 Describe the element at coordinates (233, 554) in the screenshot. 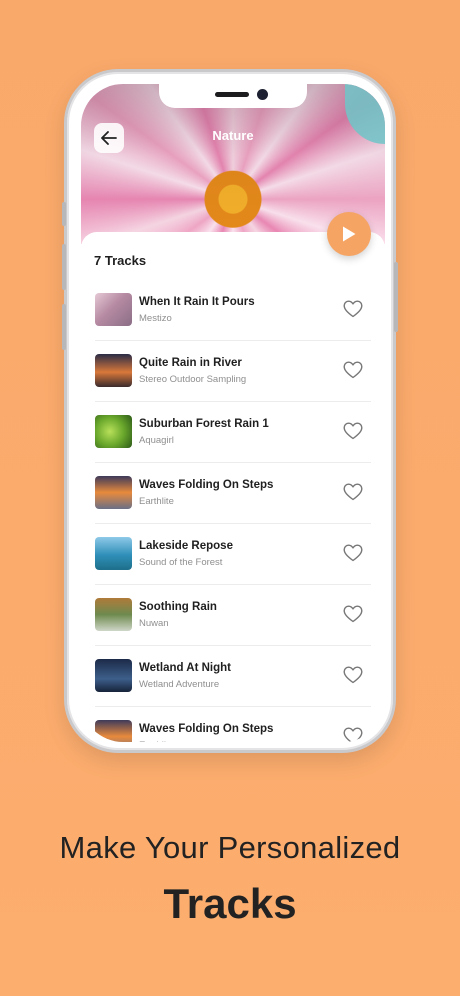

I see `track-row: Lakeside Repose Sound of the Forest` at that location.